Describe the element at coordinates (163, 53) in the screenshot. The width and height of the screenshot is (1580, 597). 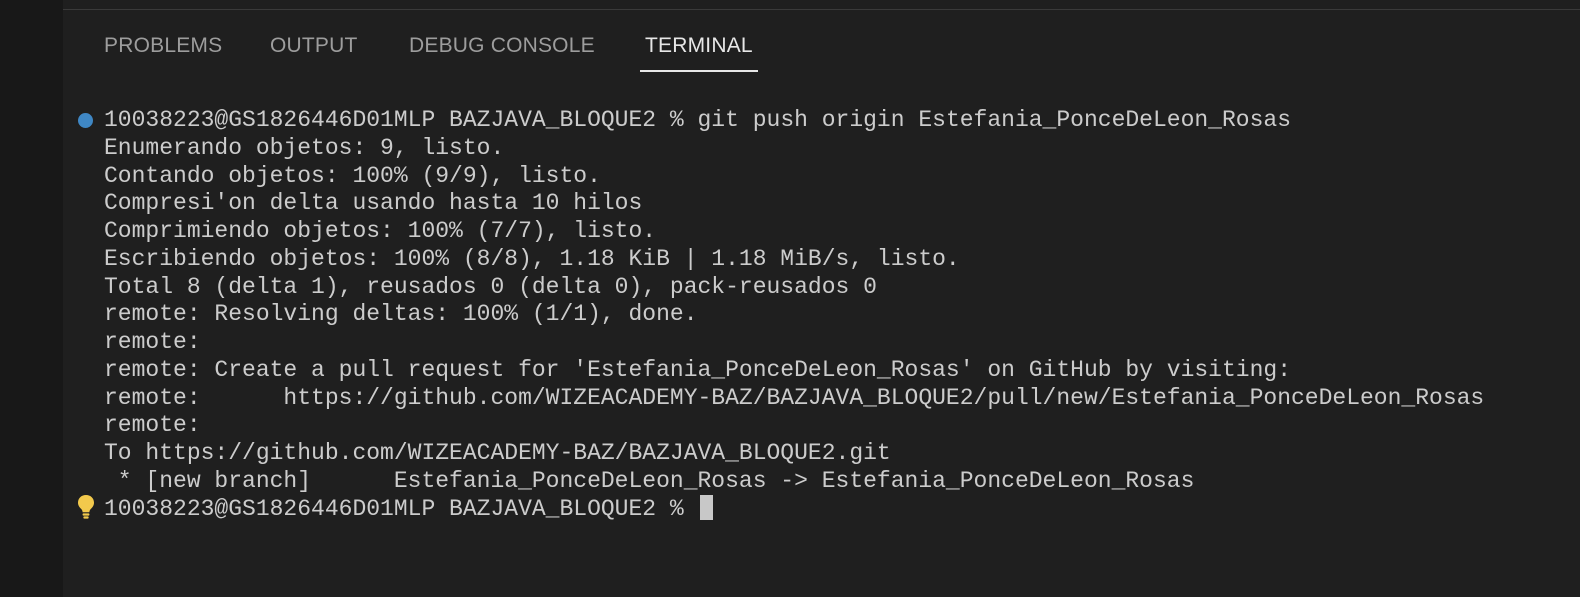
I see `tab-problems: PROBLEMS` at that location.